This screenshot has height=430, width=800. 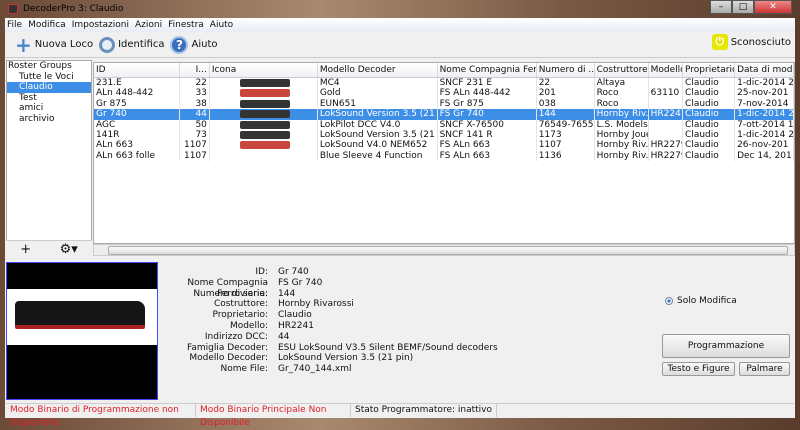 I want to click on detail-row: Numero di serie: 144, so click(x=329, y=294).